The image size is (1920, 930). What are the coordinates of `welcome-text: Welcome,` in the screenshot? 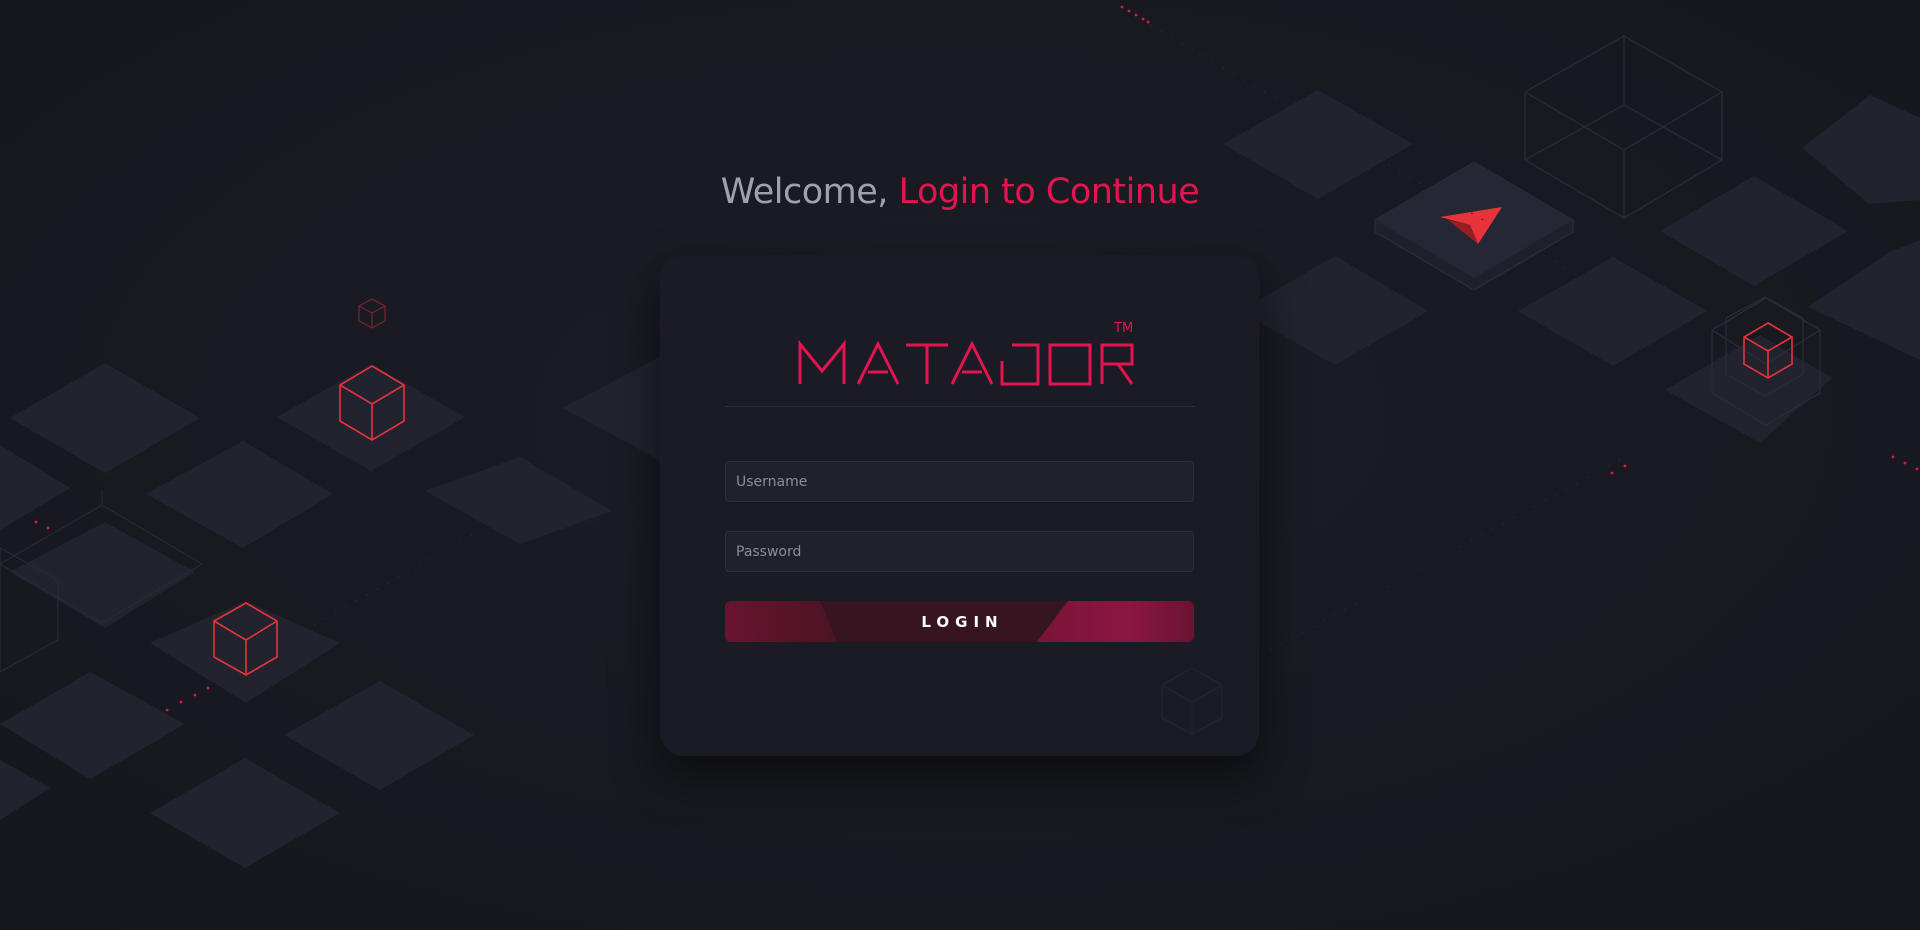 It's located at (804, 192).